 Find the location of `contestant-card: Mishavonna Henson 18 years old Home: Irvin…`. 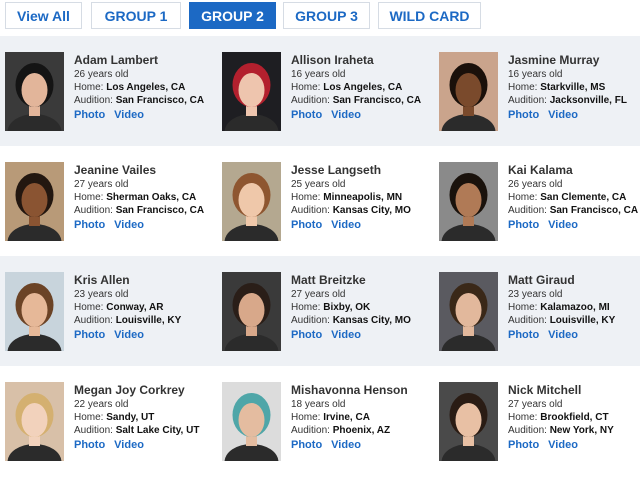

contestant-card: Mishavonna Henson 18 years old Home: Irvin… is located at coordinates (324, 421).